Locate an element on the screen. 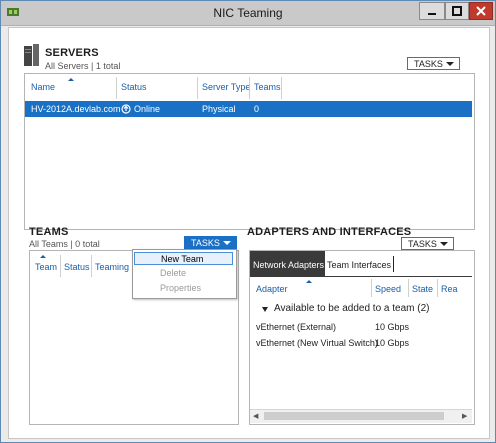 The height and width of the screenshot is (443, 496). adapter-name-cell: vEthernet (External) is located at coordinates (296, 327).